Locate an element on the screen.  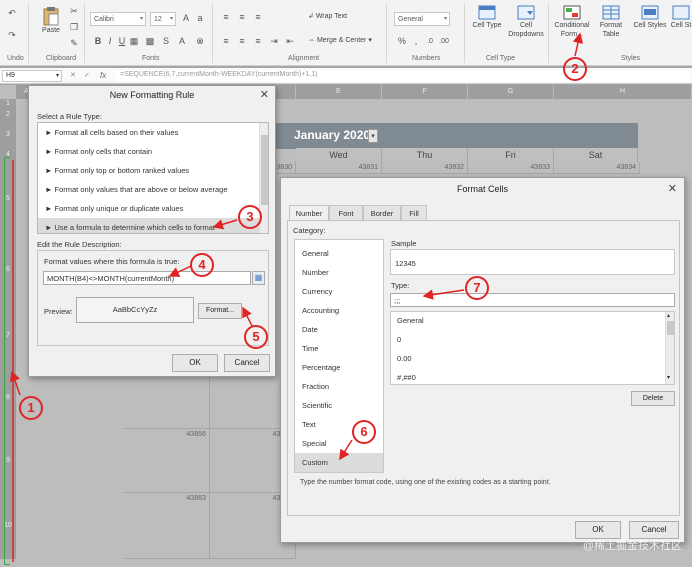
annotation-marker-6: 6 is located at coordinates (364, 432).